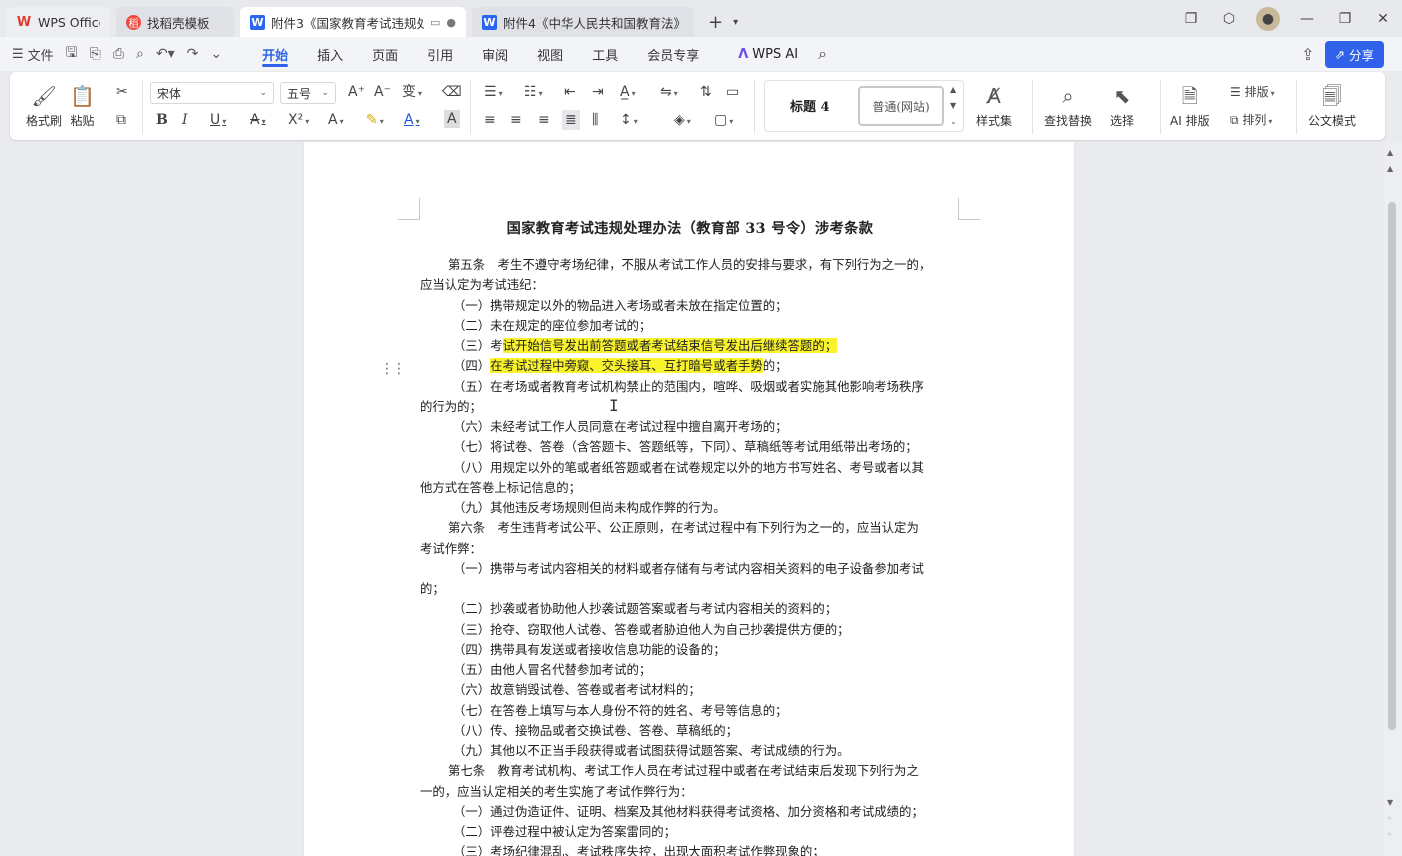 The width and height of the screenshot is (1402, 856). Describe the element at coordinates (810, 105) in the screenshot. I see `style-heading4: 标题 4` at that location.